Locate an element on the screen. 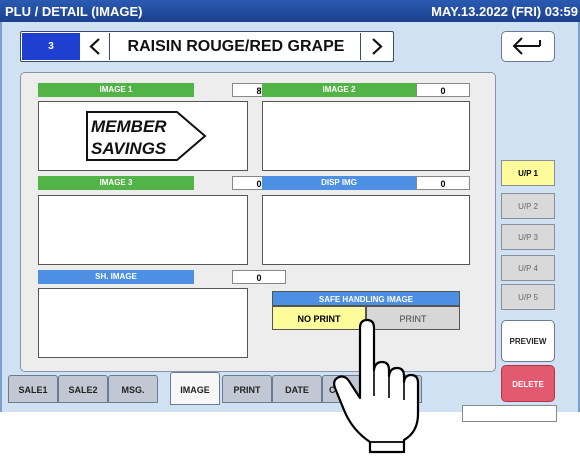 The image size is (580, 461). member-savings-image: MEMBER SAVINGS is located at coordinates (146, 136).